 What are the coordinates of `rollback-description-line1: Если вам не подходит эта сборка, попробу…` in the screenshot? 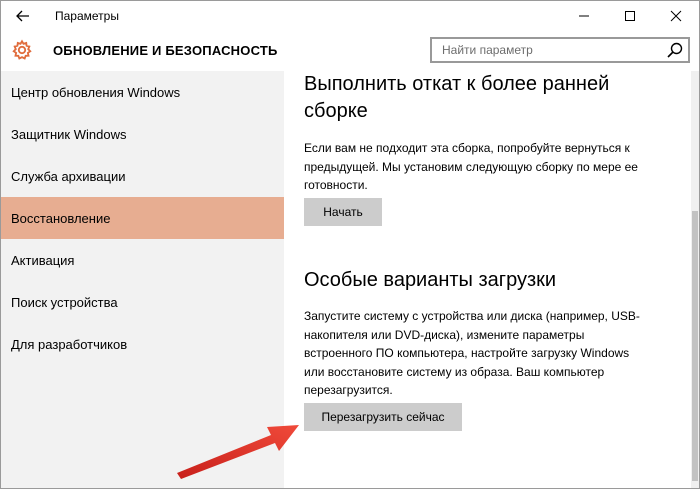 It's located at (467, 148).